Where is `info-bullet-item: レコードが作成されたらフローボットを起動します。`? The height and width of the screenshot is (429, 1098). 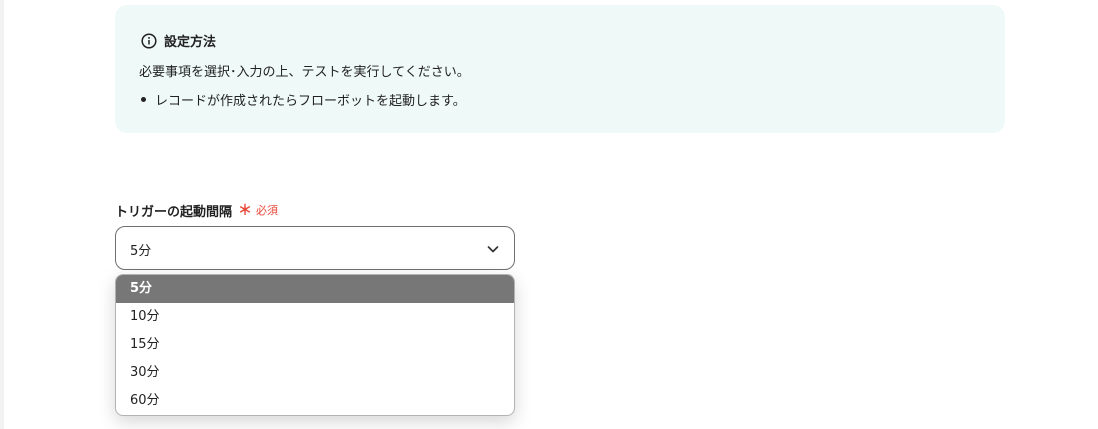 info-bullet-item: レコードが作成されたらフローボットを起動します。 is located at coordinates (302, 99).